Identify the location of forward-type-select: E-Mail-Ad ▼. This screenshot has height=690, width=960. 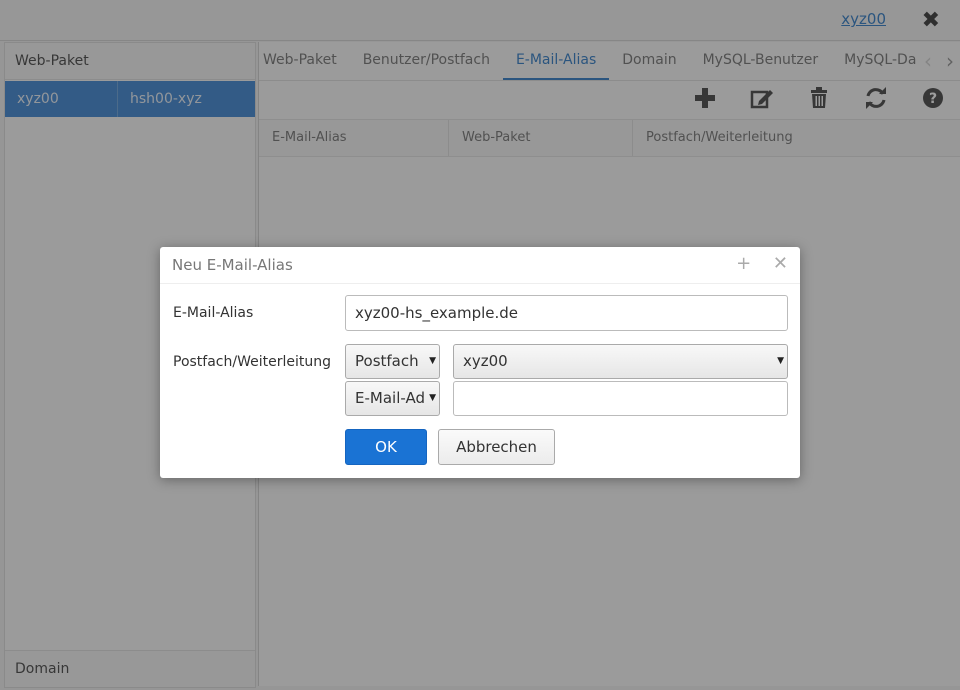
(392, 398).